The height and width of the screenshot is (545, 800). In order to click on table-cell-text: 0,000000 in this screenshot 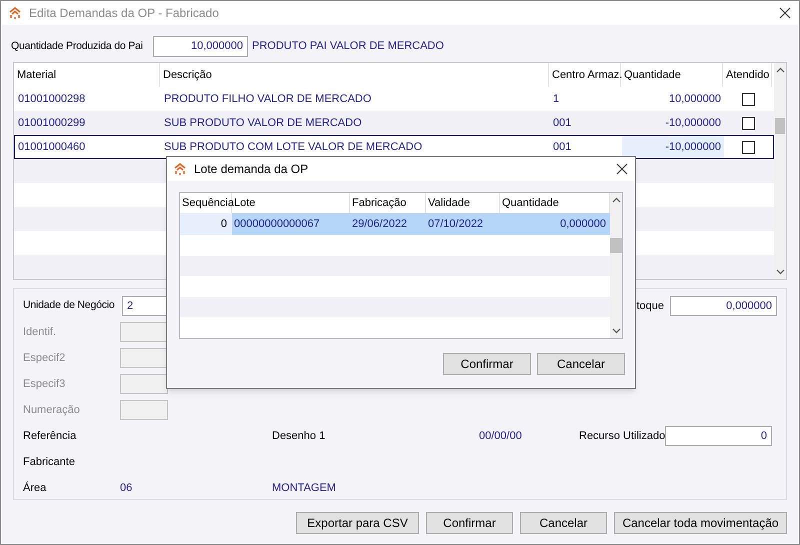, I will do `click(583, 224)`.